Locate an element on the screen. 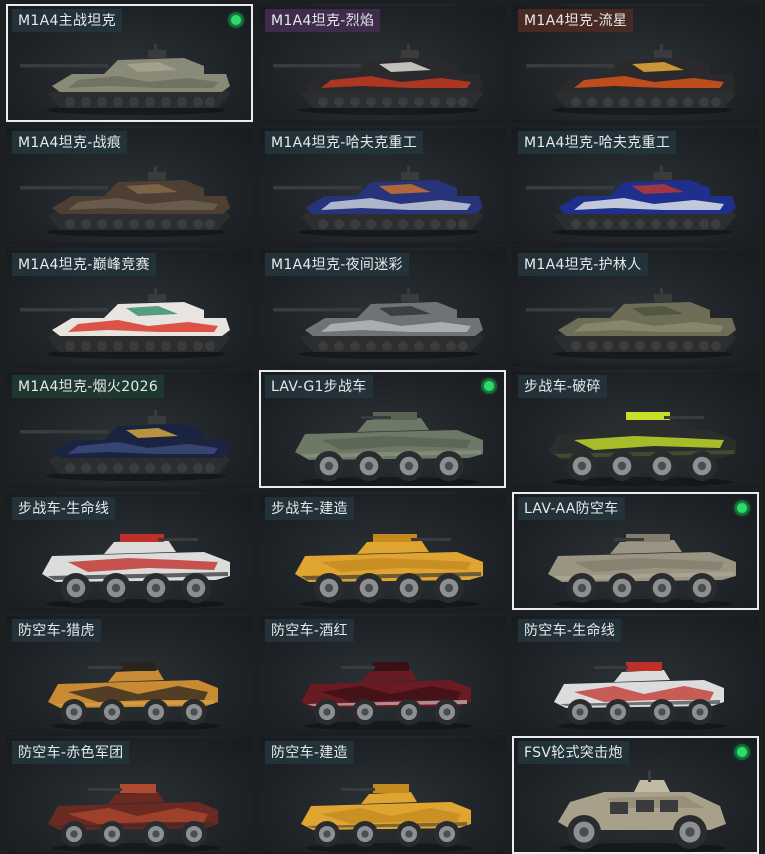 The image size is (765, 854). vehicle-skin-title: M1A4坦克-流星 is located at coordinates (576, 20).